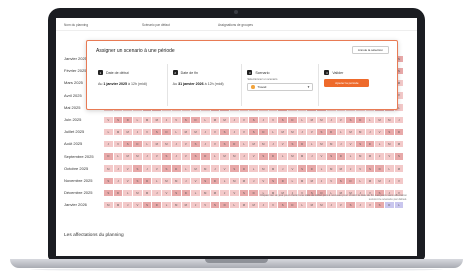  What do you see at coordinates (280, 87) in the screenshot?
I see `scenario-select: Travail ▾` at bounding box center [280, 87].